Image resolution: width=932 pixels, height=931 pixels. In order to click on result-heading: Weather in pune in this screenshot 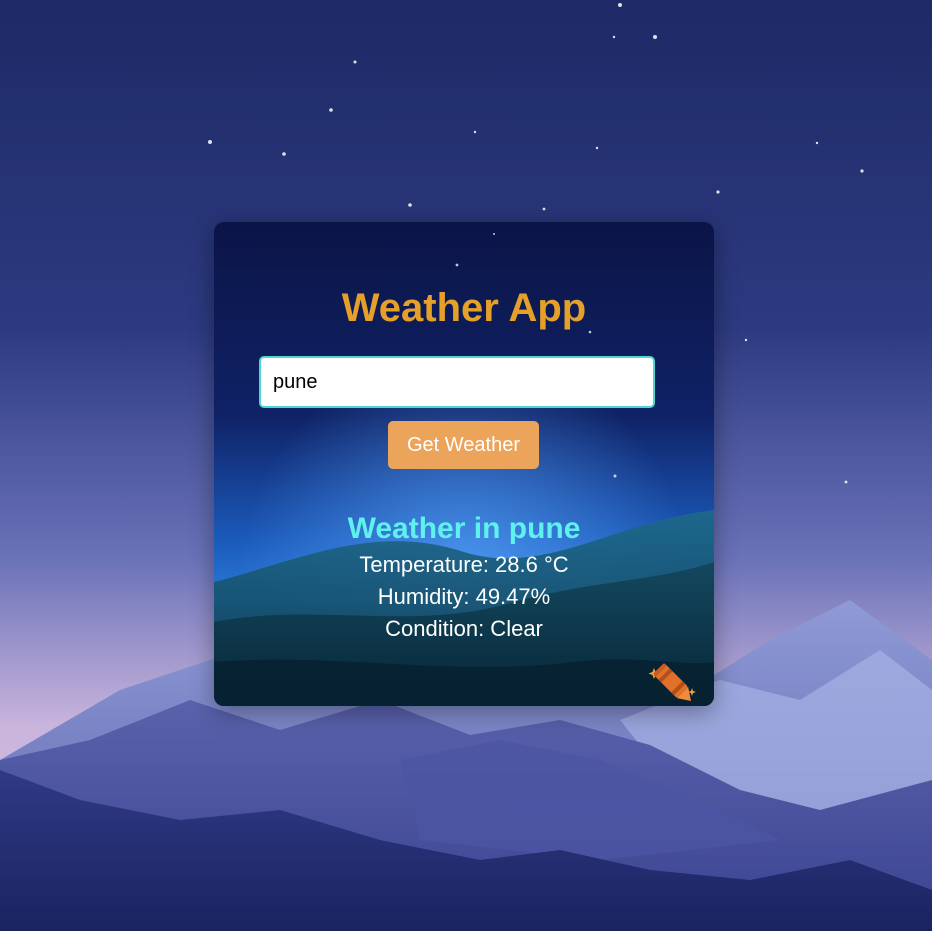, I will do `click(464, 528)`.